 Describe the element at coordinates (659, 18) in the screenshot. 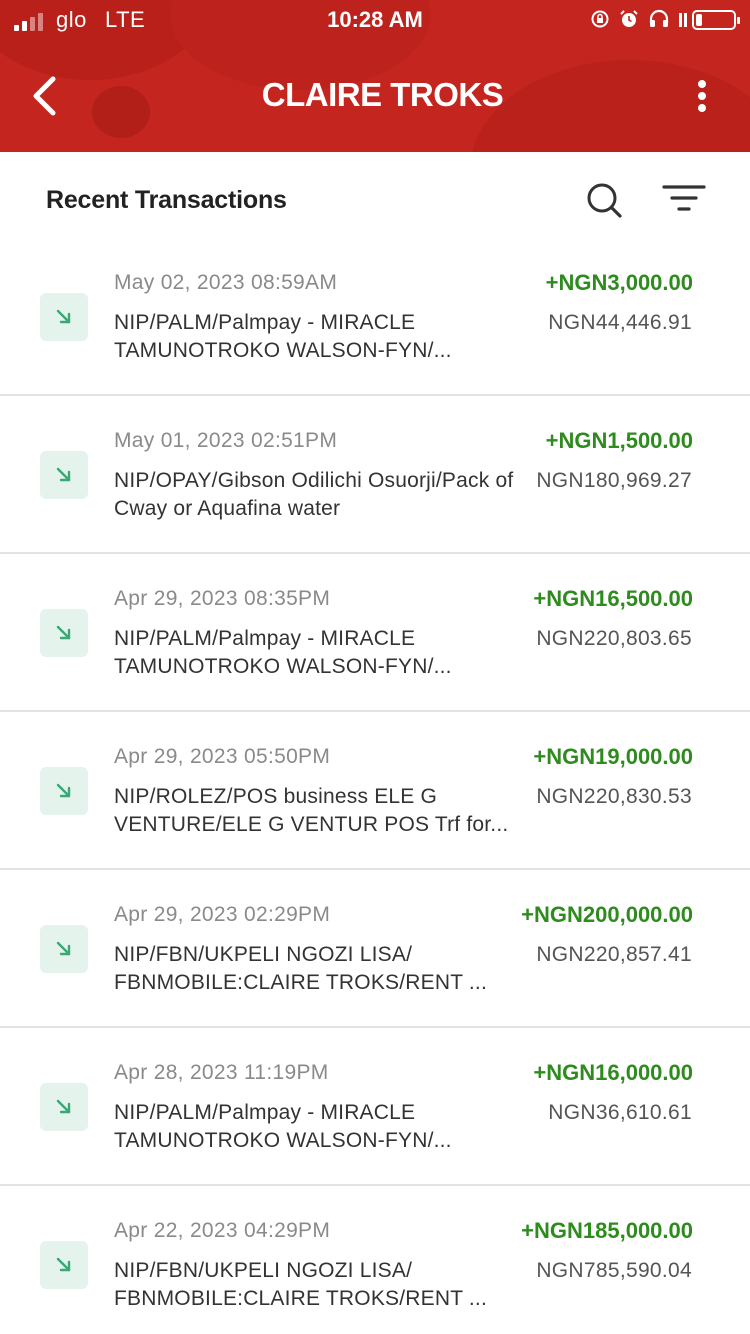

I see `headphones-icon` at that location.